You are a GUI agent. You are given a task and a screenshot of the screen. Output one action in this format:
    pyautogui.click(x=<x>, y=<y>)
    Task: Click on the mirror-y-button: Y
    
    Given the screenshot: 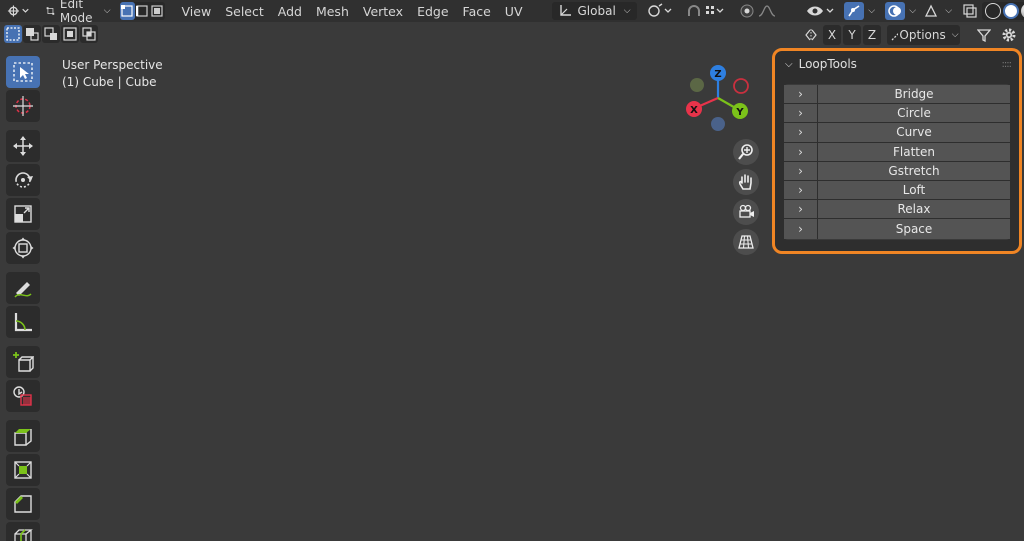 What is the action you would take?
    pyautogui.click(x=852, y=35)
    